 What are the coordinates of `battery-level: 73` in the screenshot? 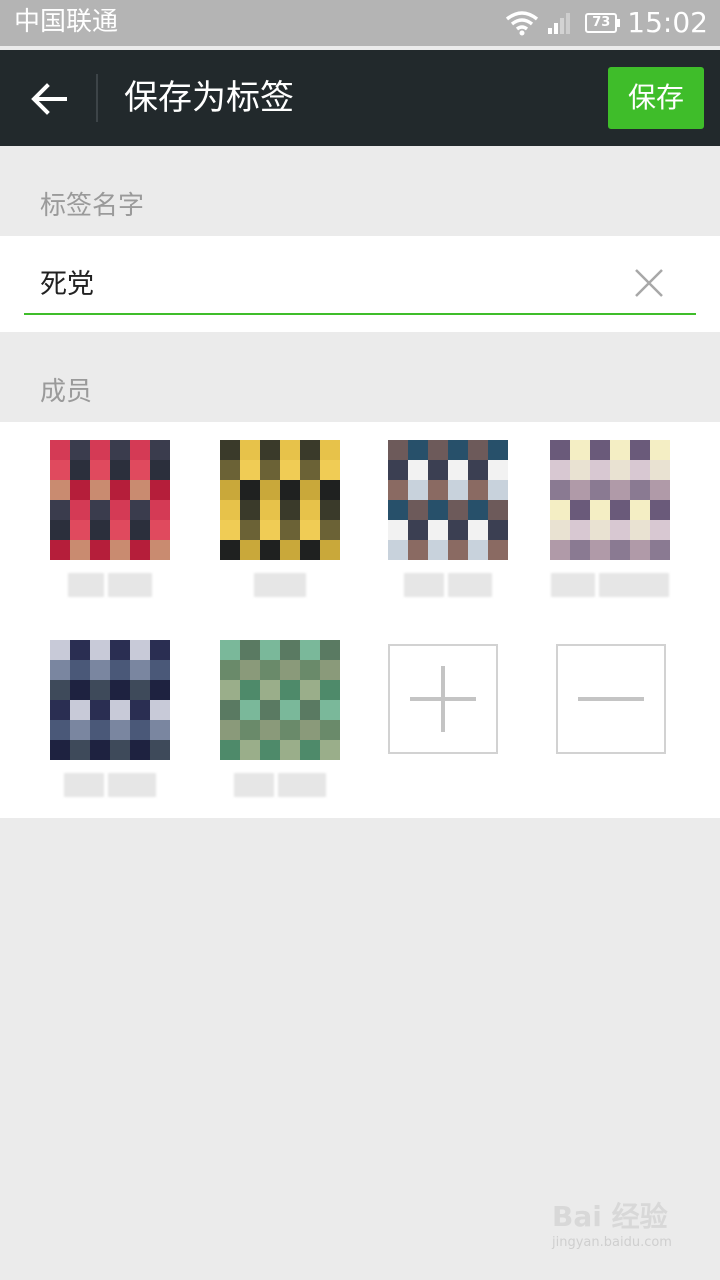 It's located at (601, 22).